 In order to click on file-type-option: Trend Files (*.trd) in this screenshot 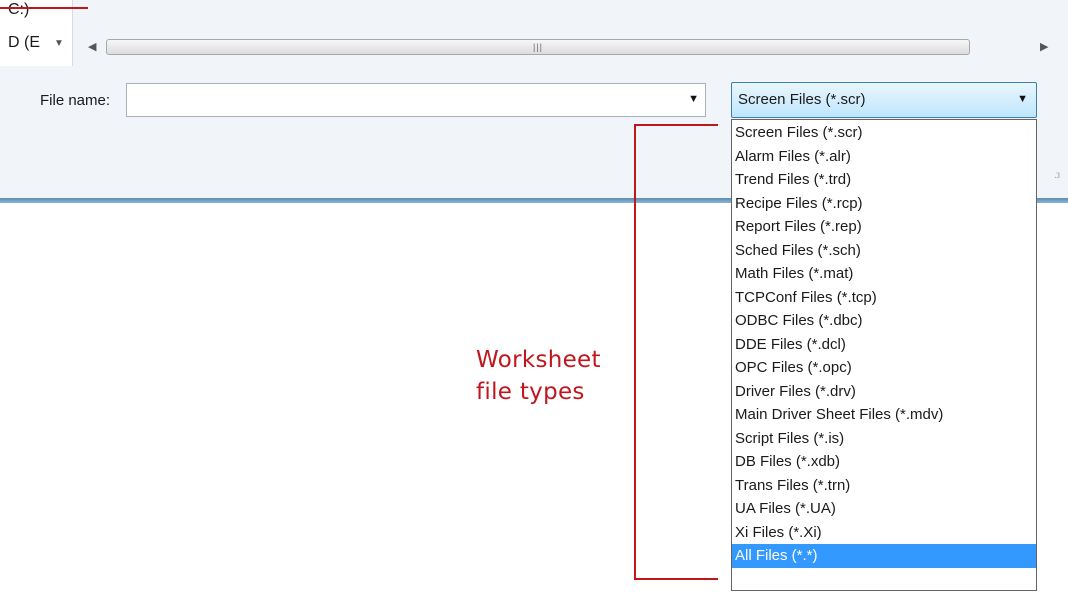, I will do `click(884, 180)`.